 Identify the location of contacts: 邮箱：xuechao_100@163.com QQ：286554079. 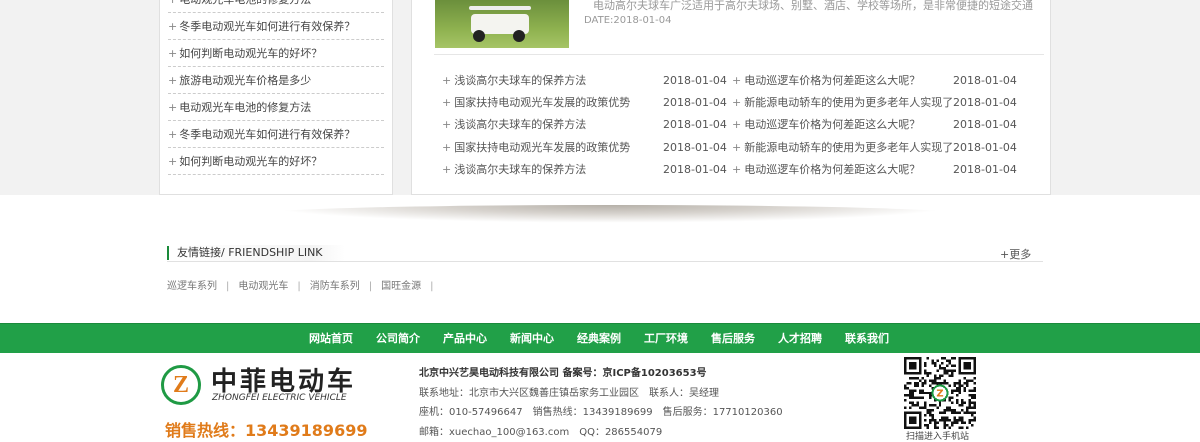
(541, 432).